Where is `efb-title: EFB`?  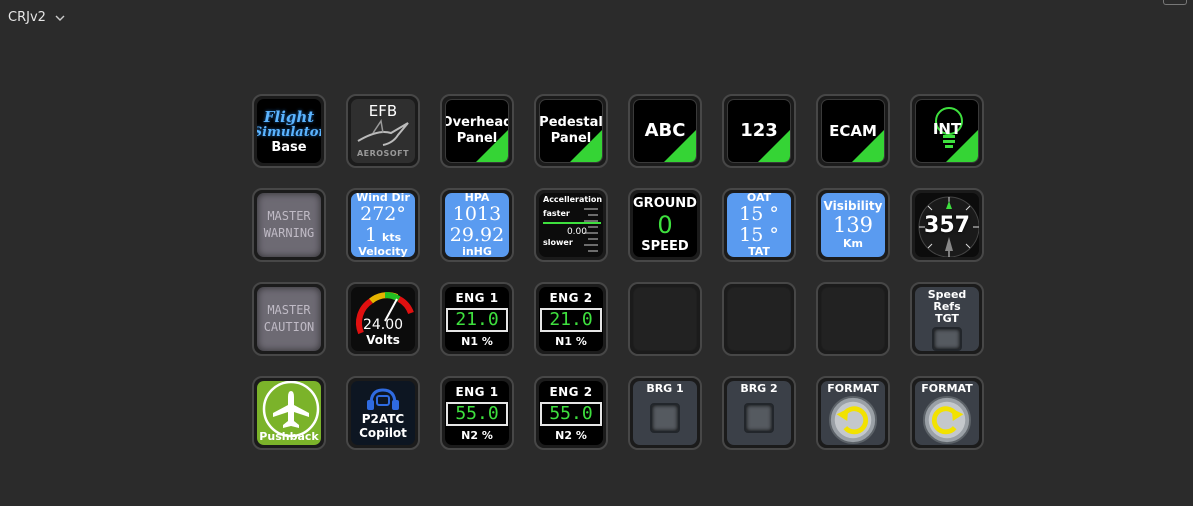 efb-title: EFB is located at coordinates (383, 110).